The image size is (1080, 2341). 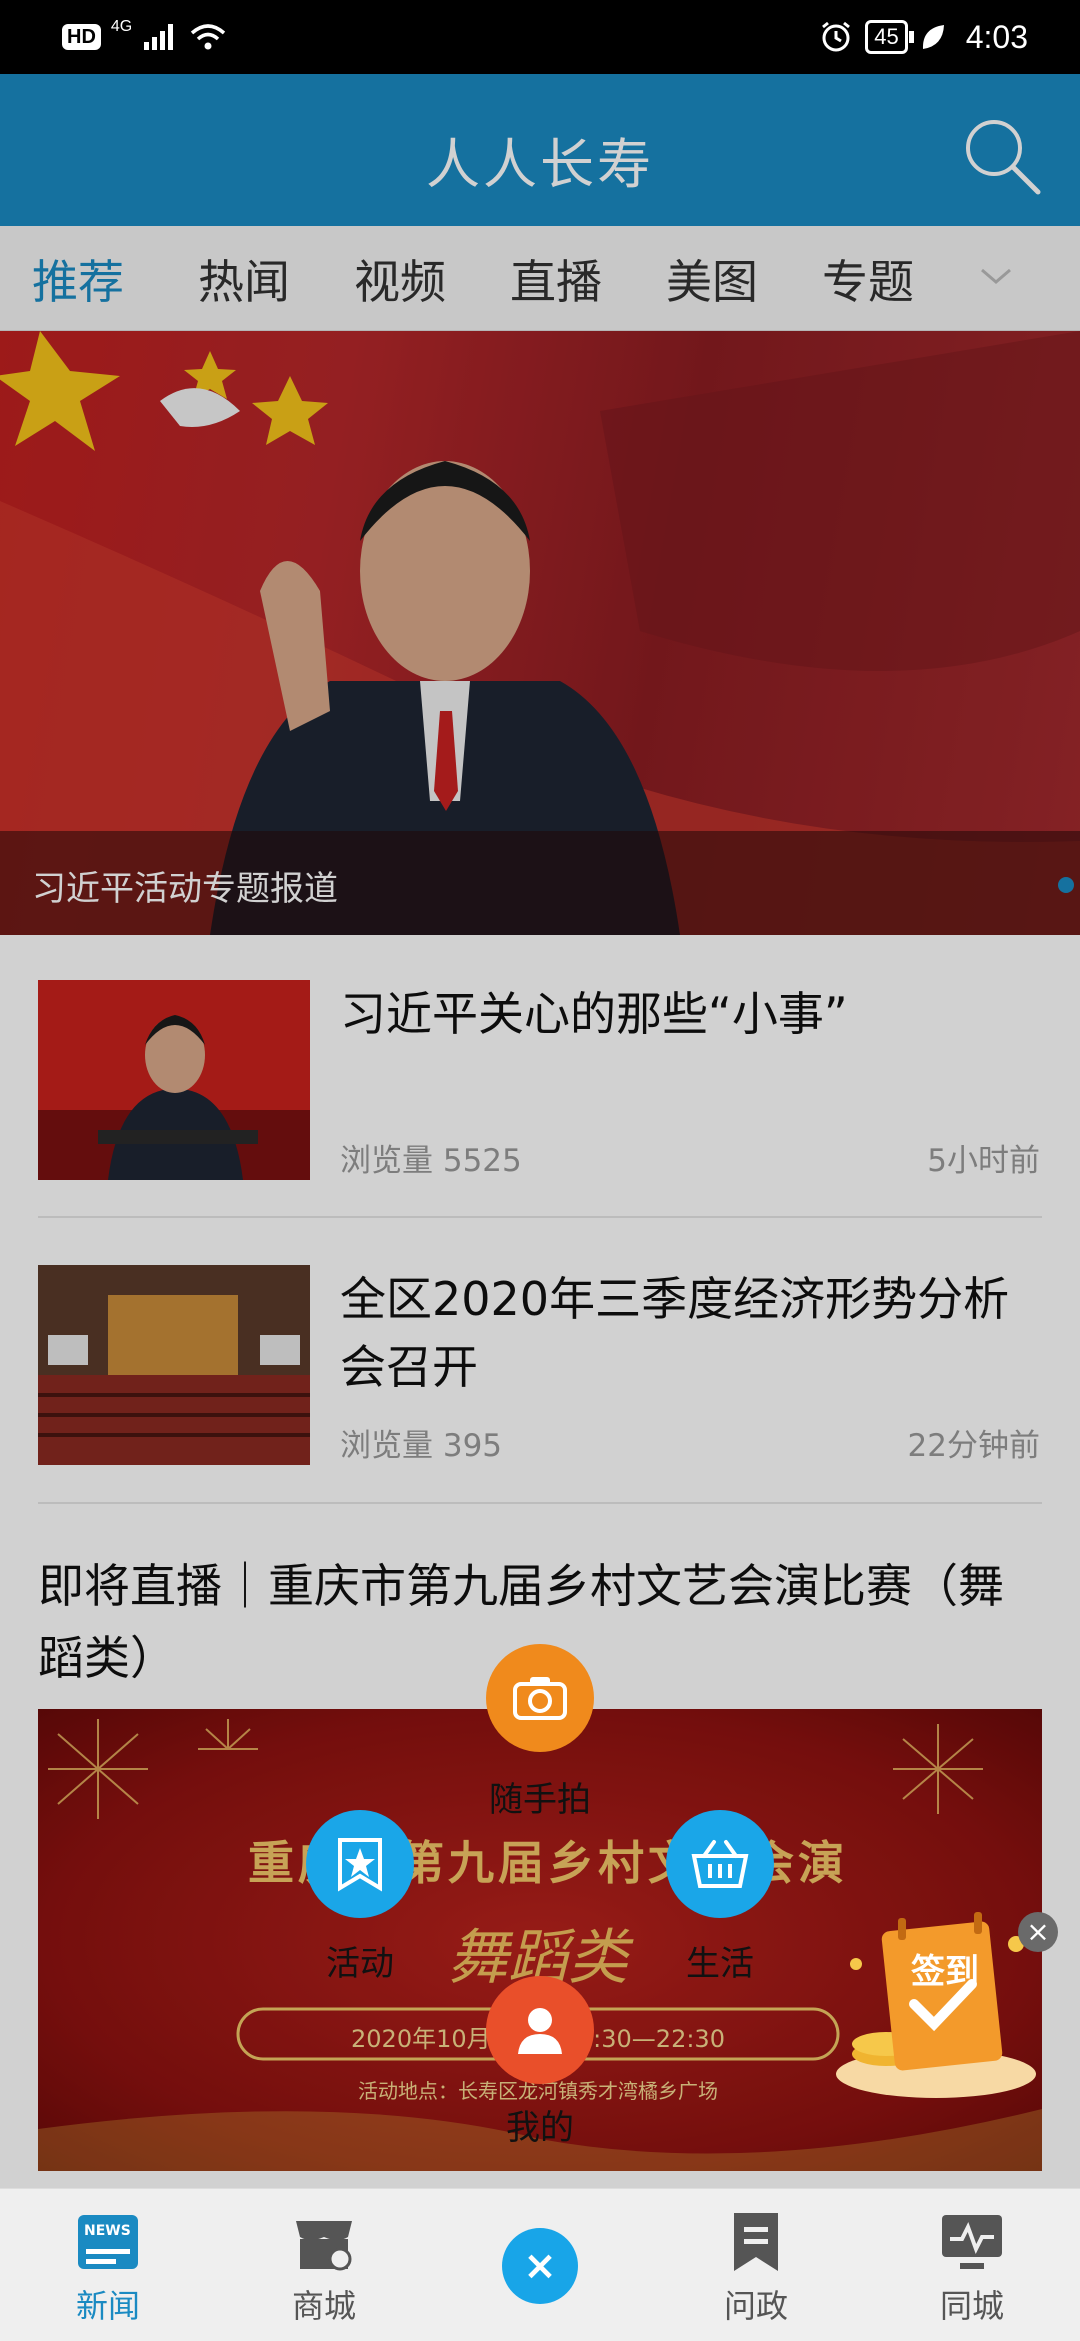 What do you see at coordinates (756, 2242) in the screenshot?
I see `bookmark-icon` at bounding box center [756, 2242].